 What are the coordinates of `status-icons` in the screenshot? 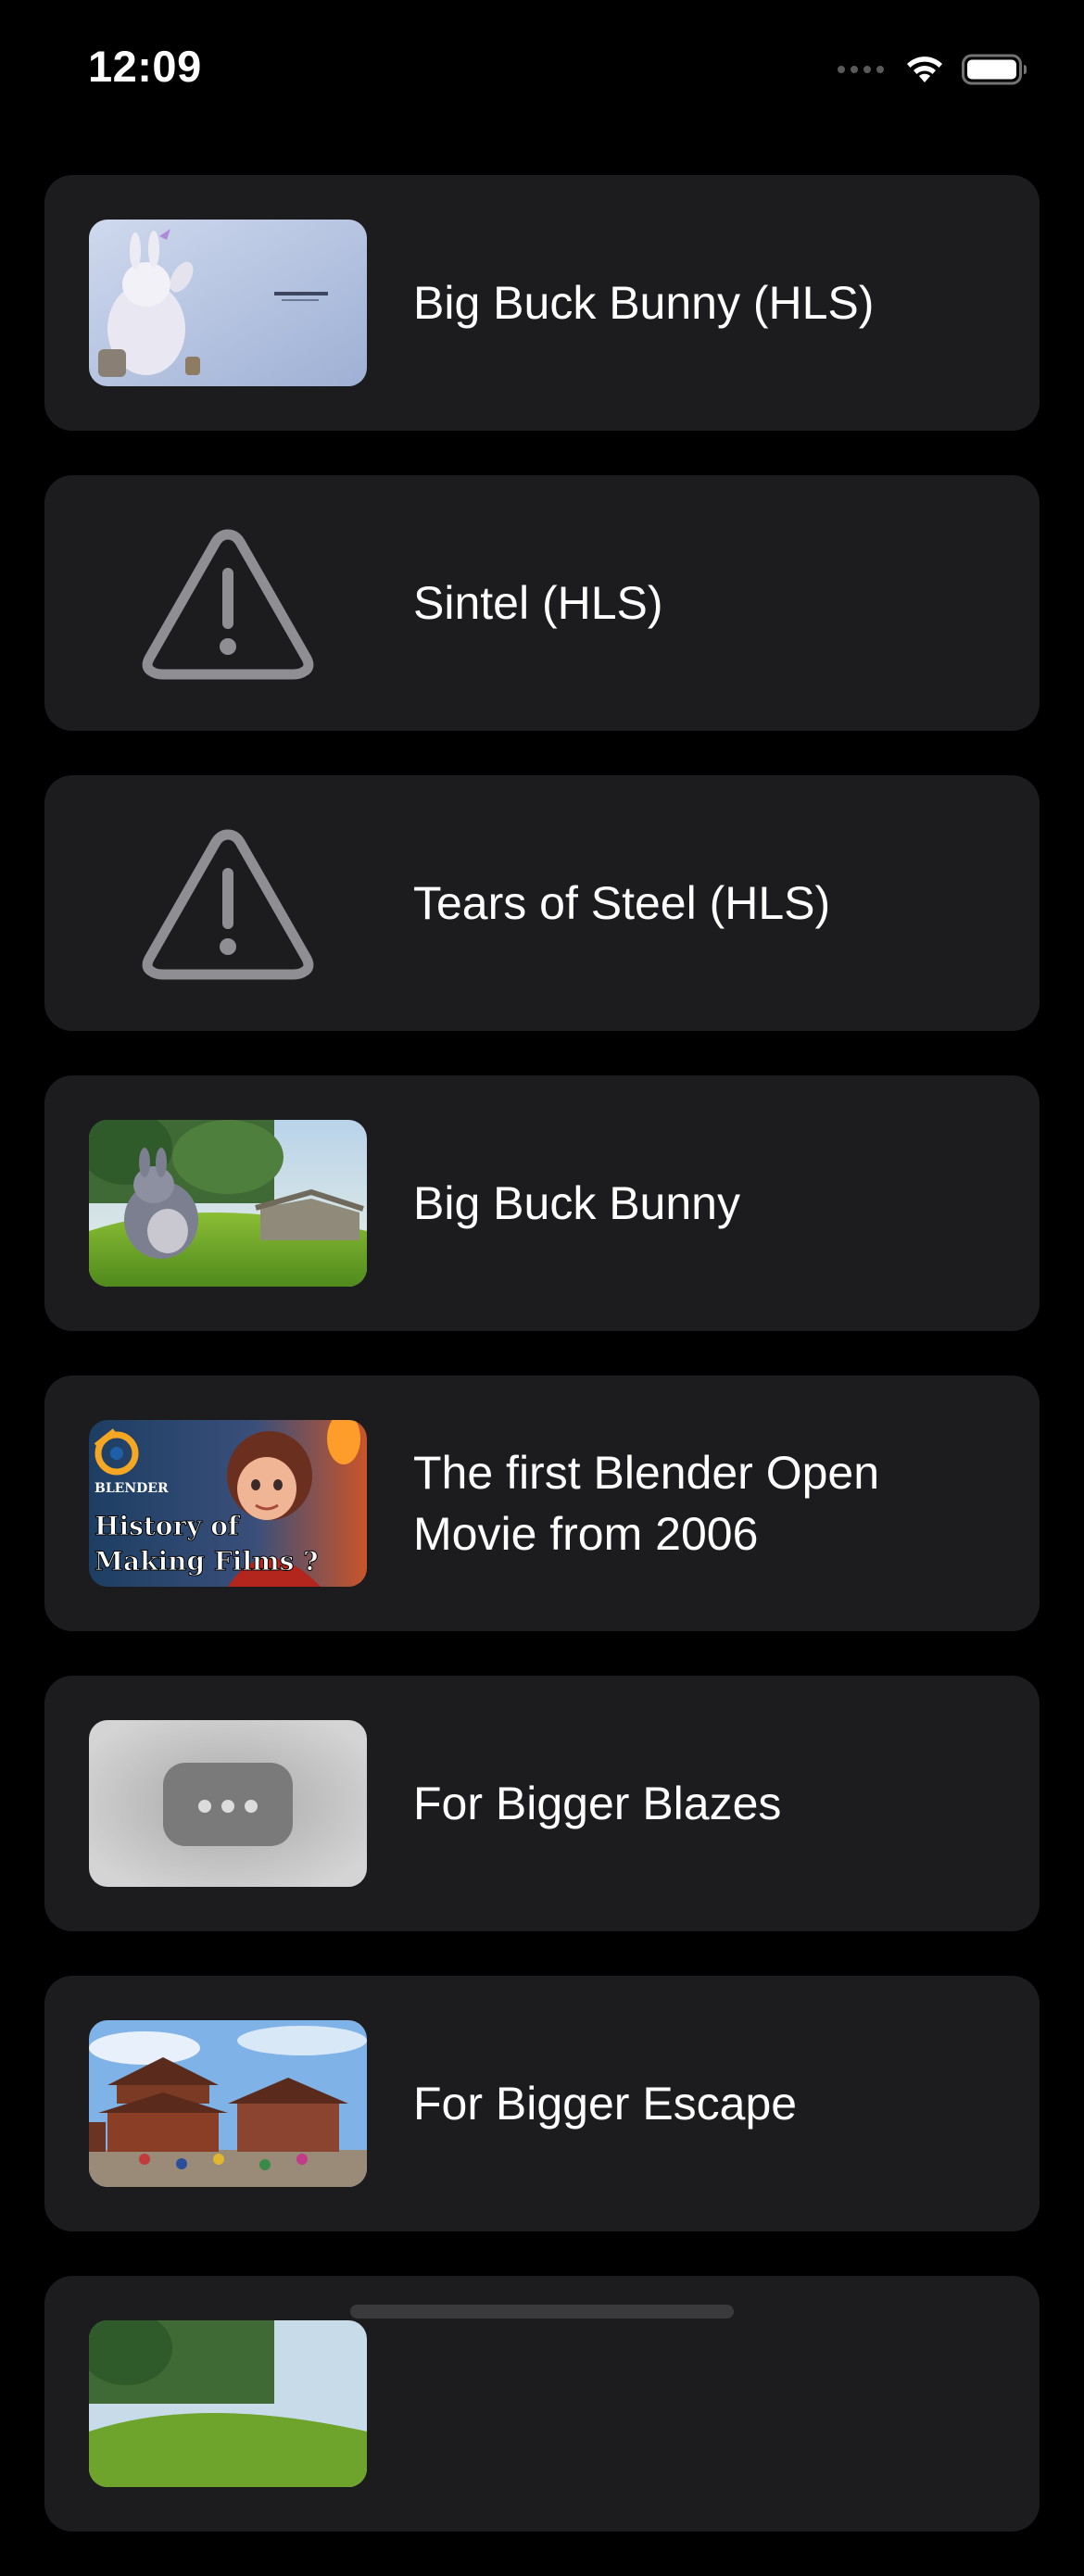 It's located at (933, 69).